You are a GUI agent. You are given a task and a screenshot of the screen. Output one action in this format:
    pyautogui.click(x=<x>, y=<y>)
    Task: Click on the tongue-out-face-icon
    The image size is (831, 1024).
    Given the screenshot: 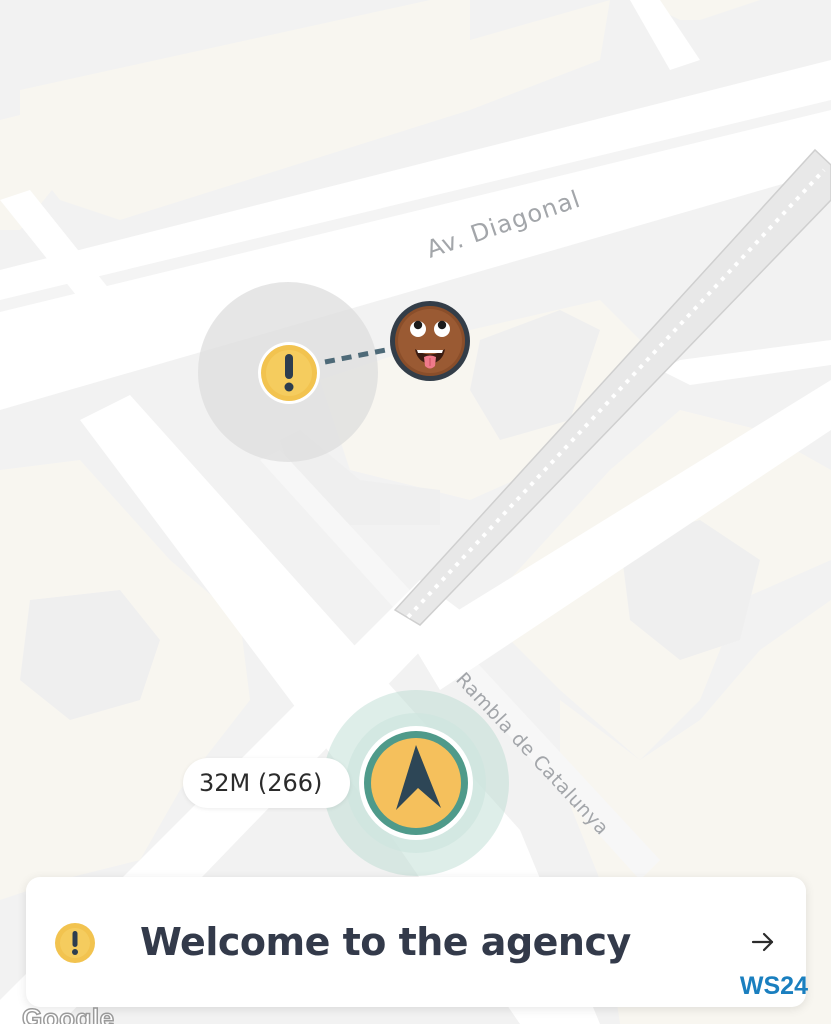 What is the action you would take?
    pyautogui.click(x=430, y=341)
    